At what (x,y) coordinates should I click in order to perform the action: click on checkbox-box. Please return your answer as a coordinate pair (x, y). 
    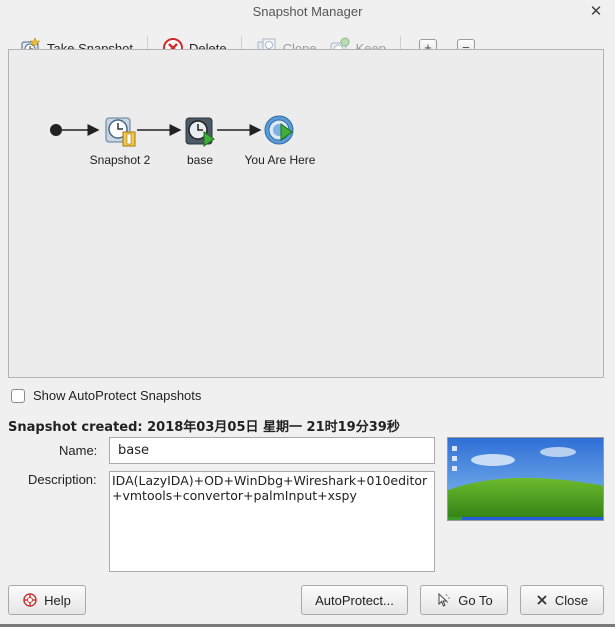
    Looking at the image, I should click on (18, 395).